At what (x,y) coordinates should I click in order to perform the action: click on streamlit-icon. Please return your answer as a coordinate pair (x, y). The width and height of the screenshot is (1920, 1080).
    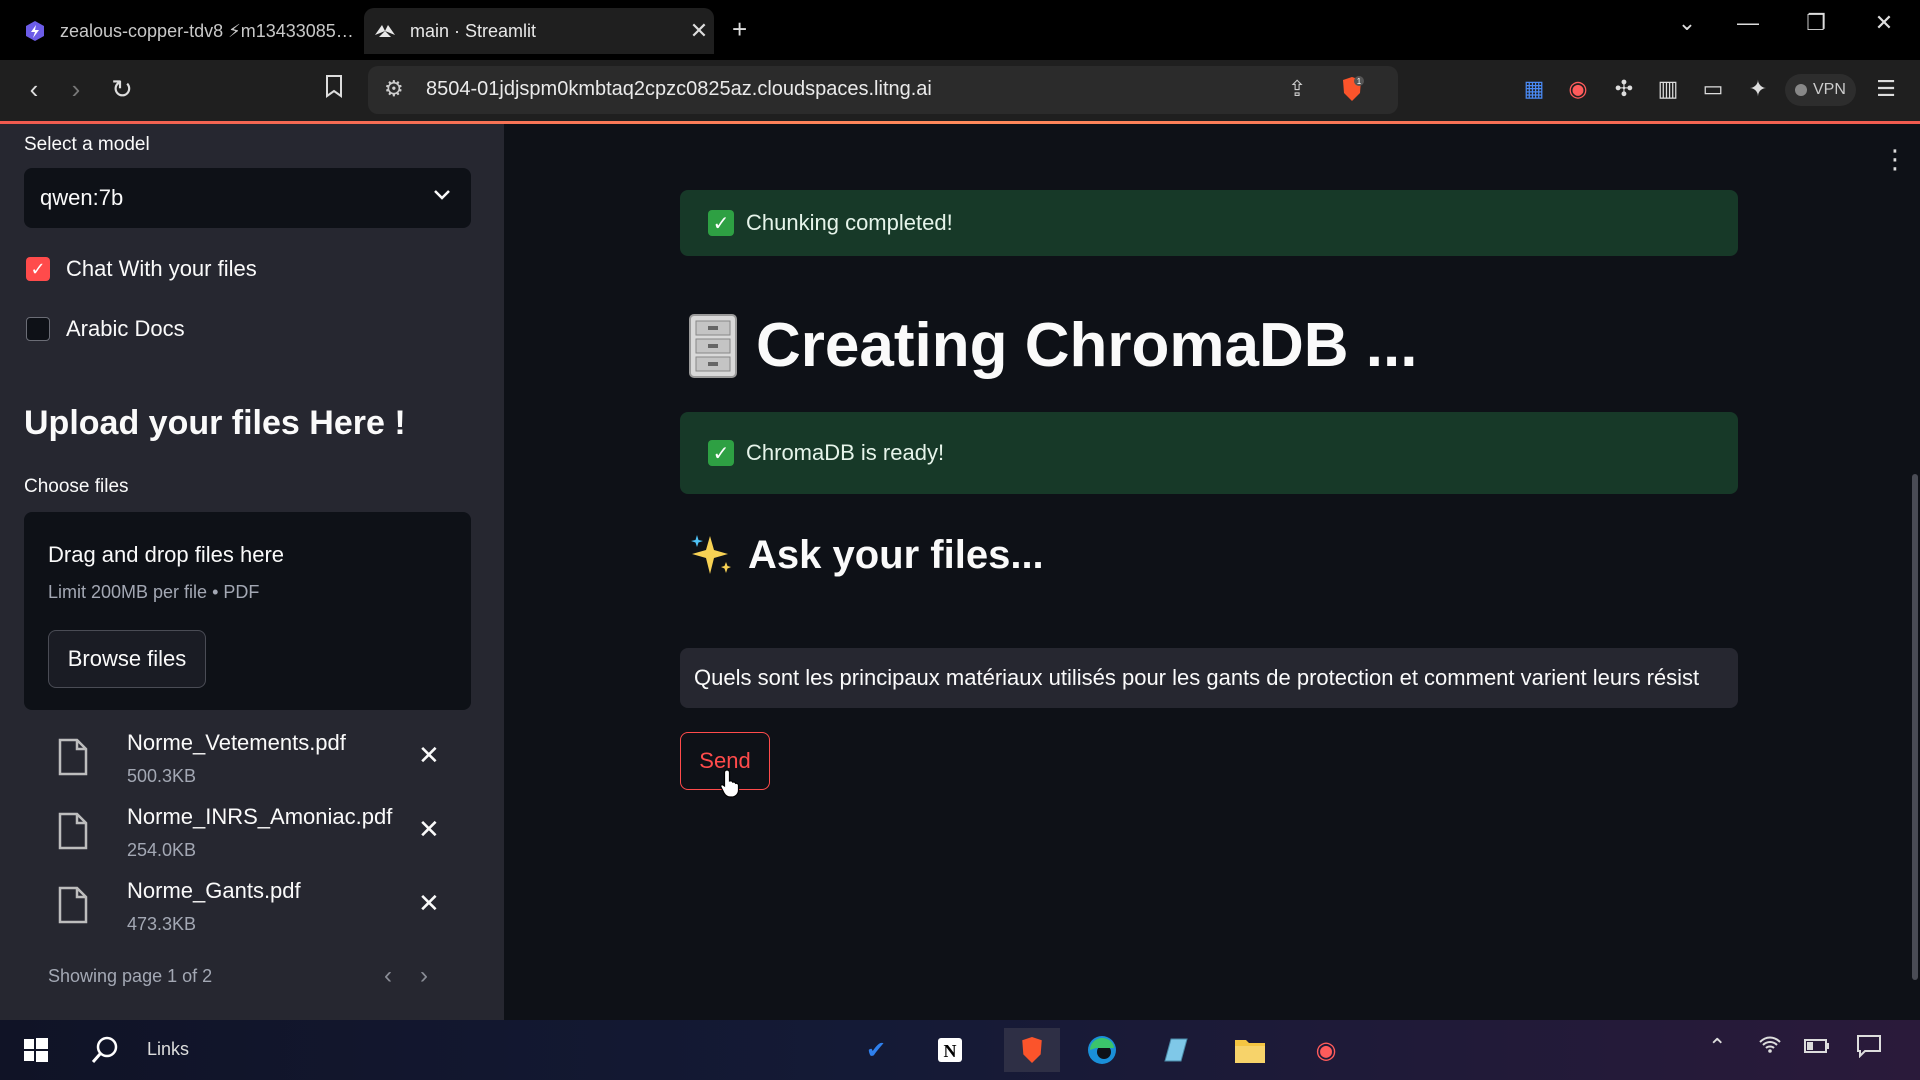
    Looking at the image, I should click on (385, 31).